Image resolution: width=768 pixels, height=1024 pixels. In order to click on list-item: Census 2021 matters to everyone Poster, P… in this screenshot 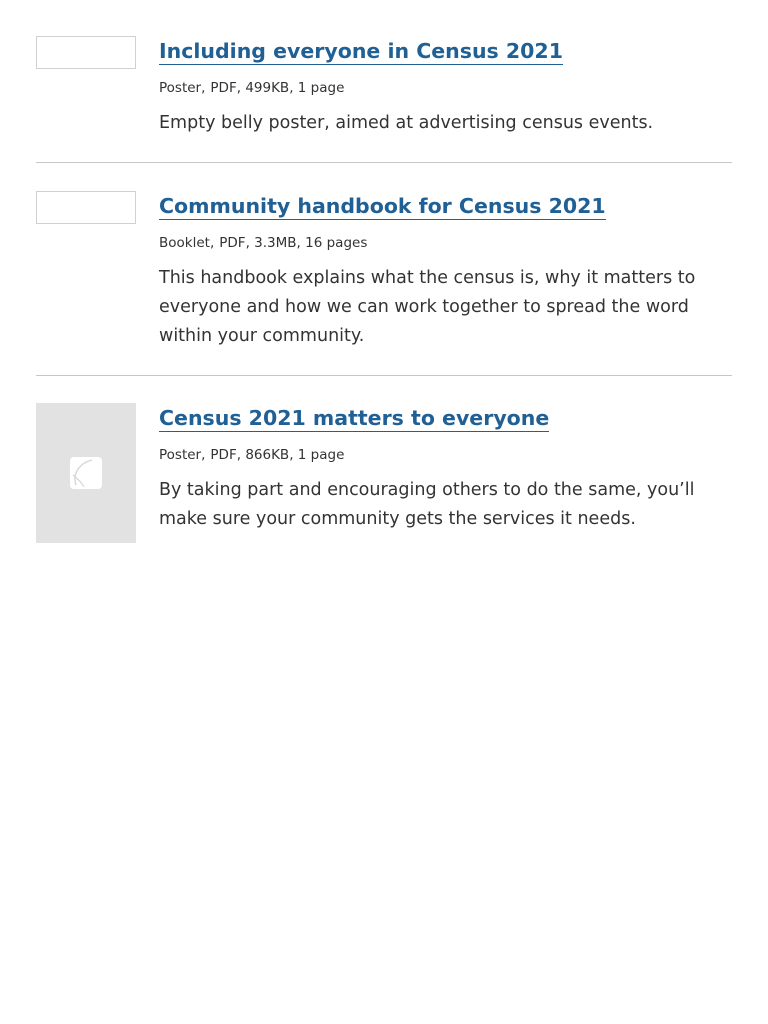, I will do `click(384, 483)`.